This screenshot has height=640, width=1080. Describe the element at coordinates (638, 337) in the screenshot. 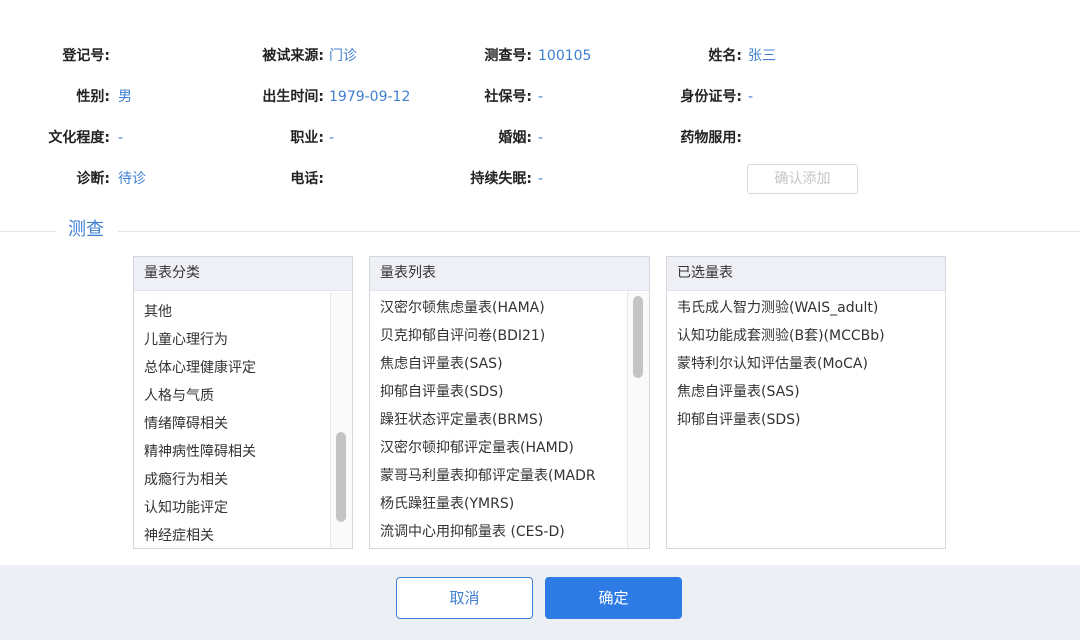

I see `scale-list-scroll-thumb` at that location.